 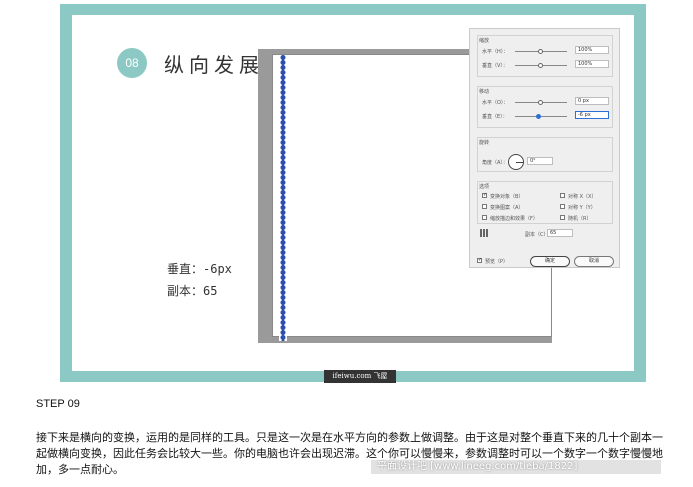 I want to click on move-vertical-label: 垂直（E）：, so click(x=495, y=117).